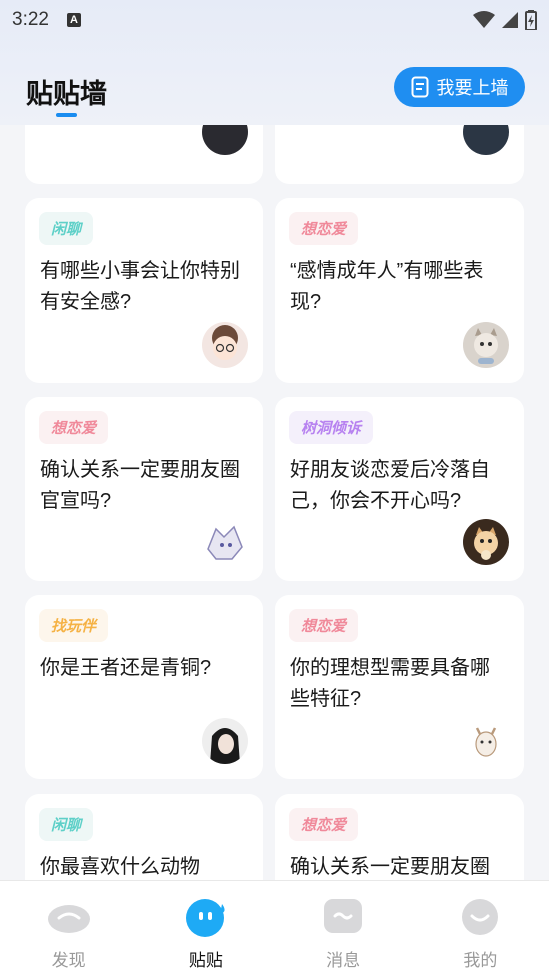 Image resolution: width=549 pixels, height=976 pixels. I want to click on boy-glasses-avatar, so click(225, 345).